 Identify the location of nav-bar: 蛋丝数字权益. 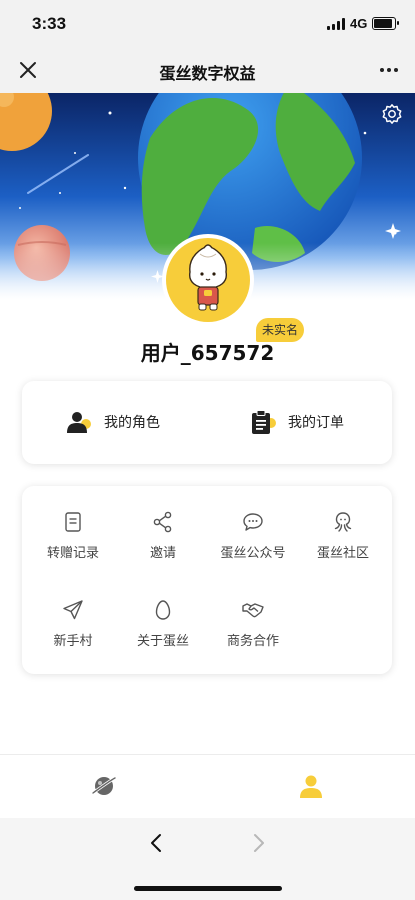
(207, 70).